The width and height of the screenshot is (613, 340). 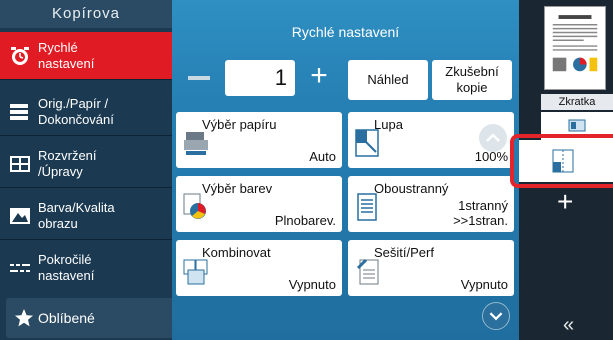 What do you see at coordinates (260, 78) in the screenshot?
I see `quantity-input: 1` at bounding box center [260, 78].